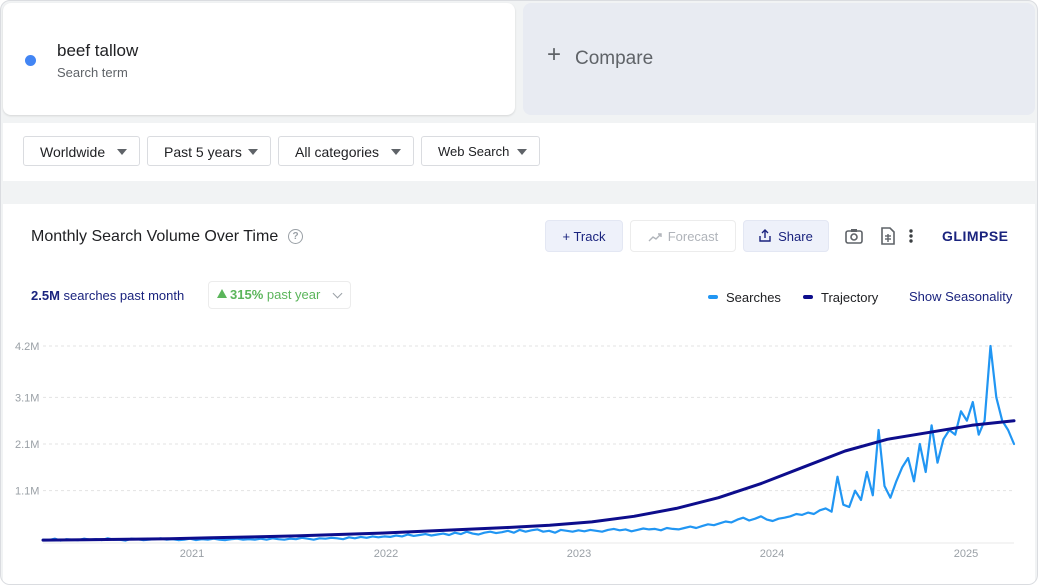 The image size is (1038, 585). I want to click on triangle-up-icon, so click(222, 293).